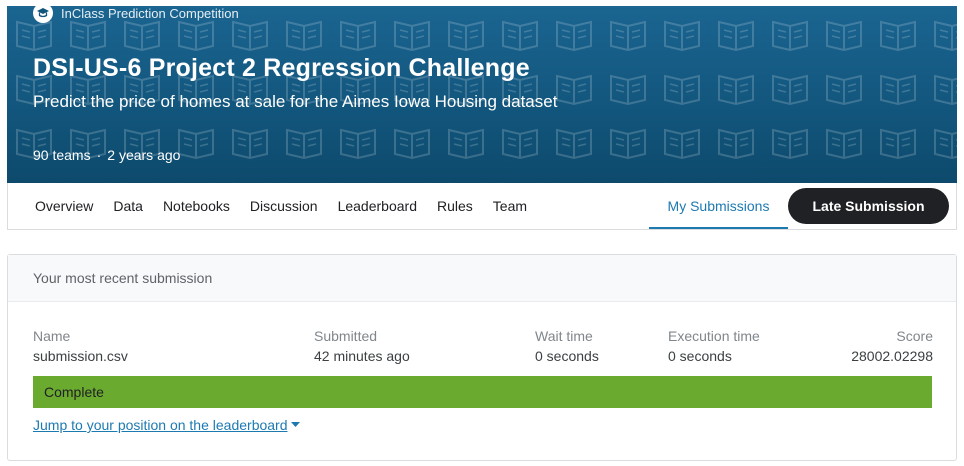  I want to click on tab-rules: Rules, so click(455, 206).